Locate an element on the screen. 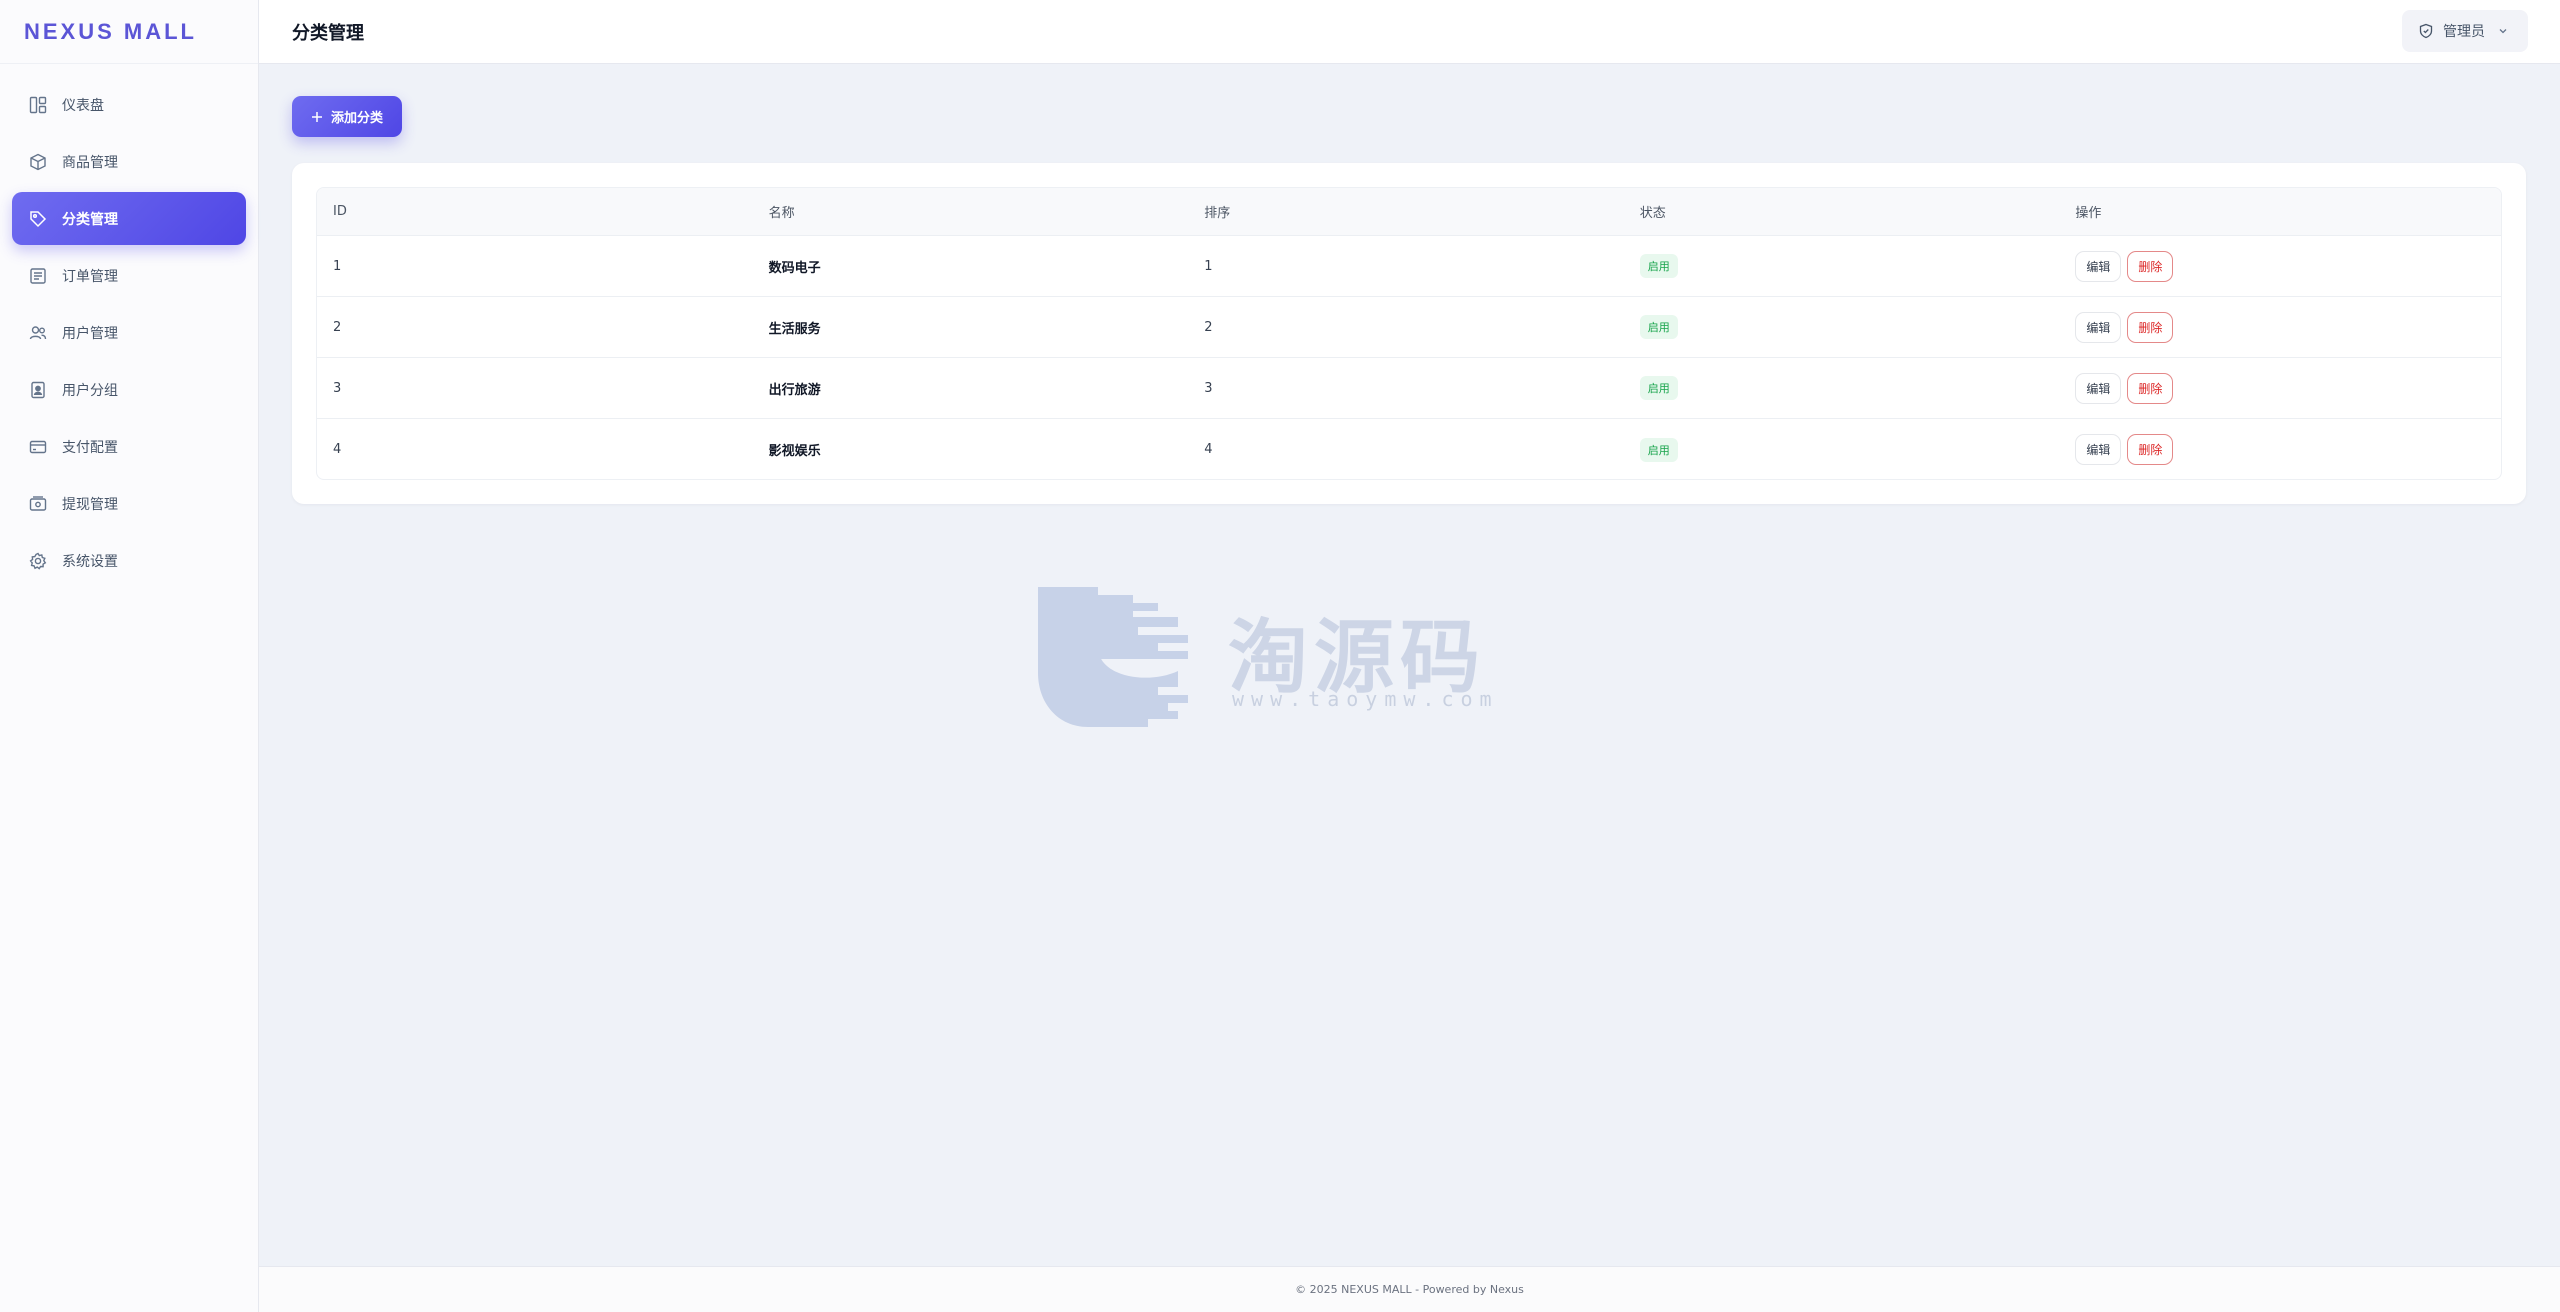 The height and width of the screenshot is (1312, 2560). cell-name: 数码电子 is located at coordinates (794, 268).